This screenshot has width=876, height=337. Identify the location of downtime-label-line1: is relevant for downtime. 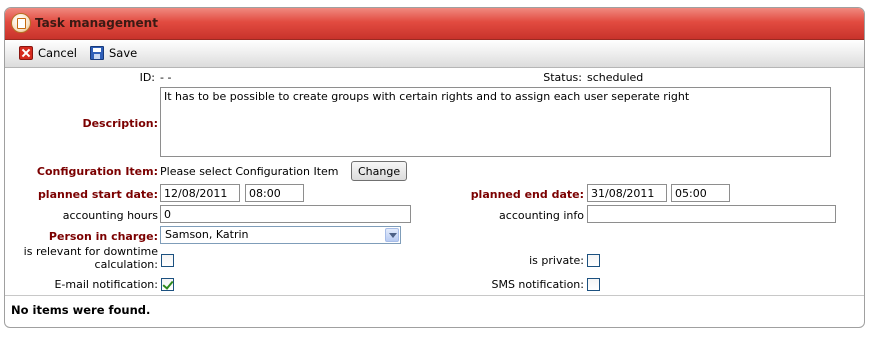
(90, 251).